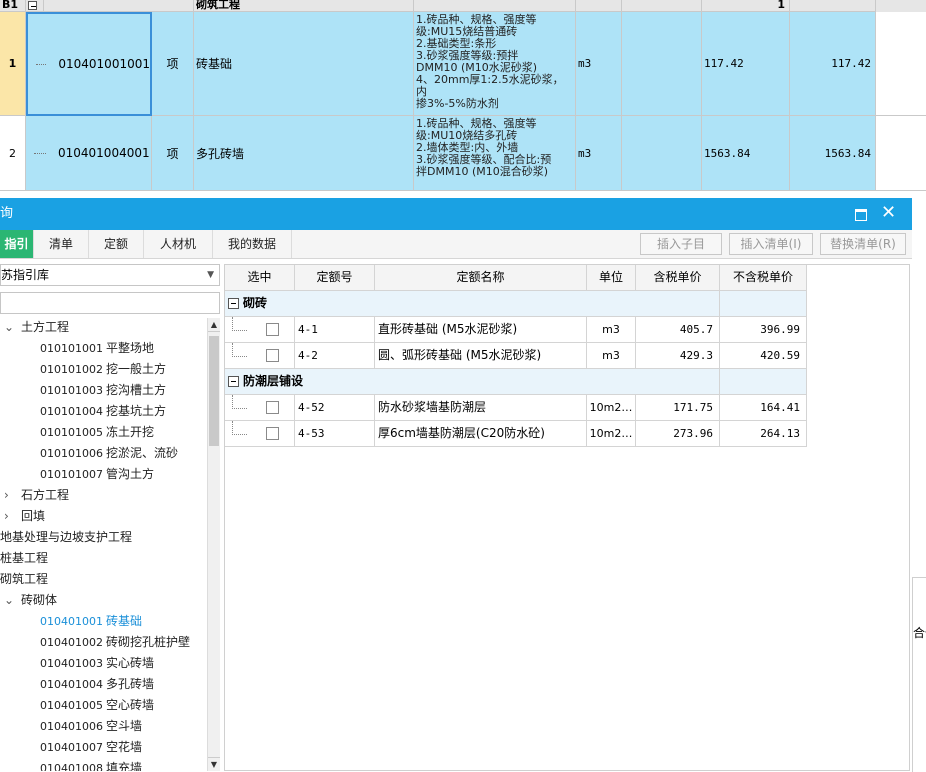  Describe the element at coordinates (771, 244) in the screenshot. I see `insert-list-button: 插入清单(I)` at that location.